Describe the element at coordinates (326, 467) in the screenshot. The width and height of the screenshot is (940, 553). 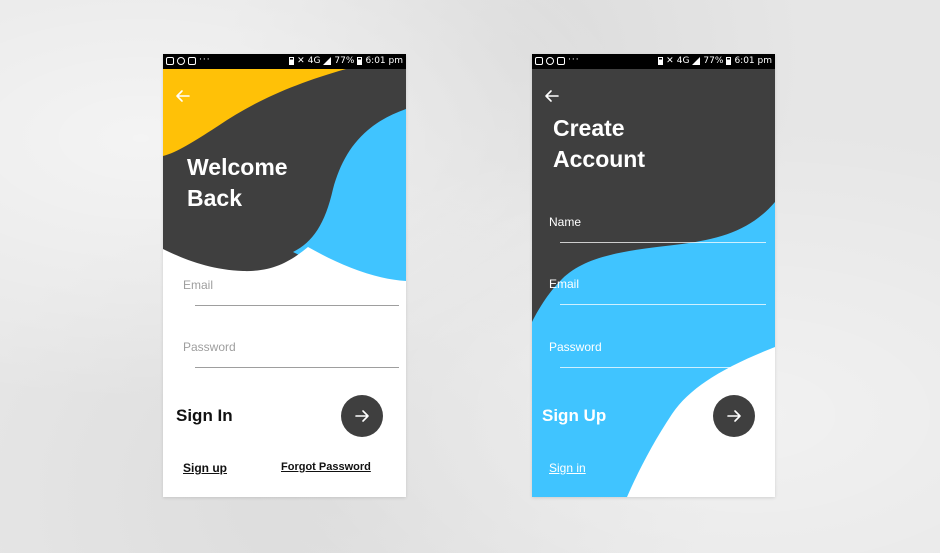
I see `forgot-password-link: Forgot Password` at that location.